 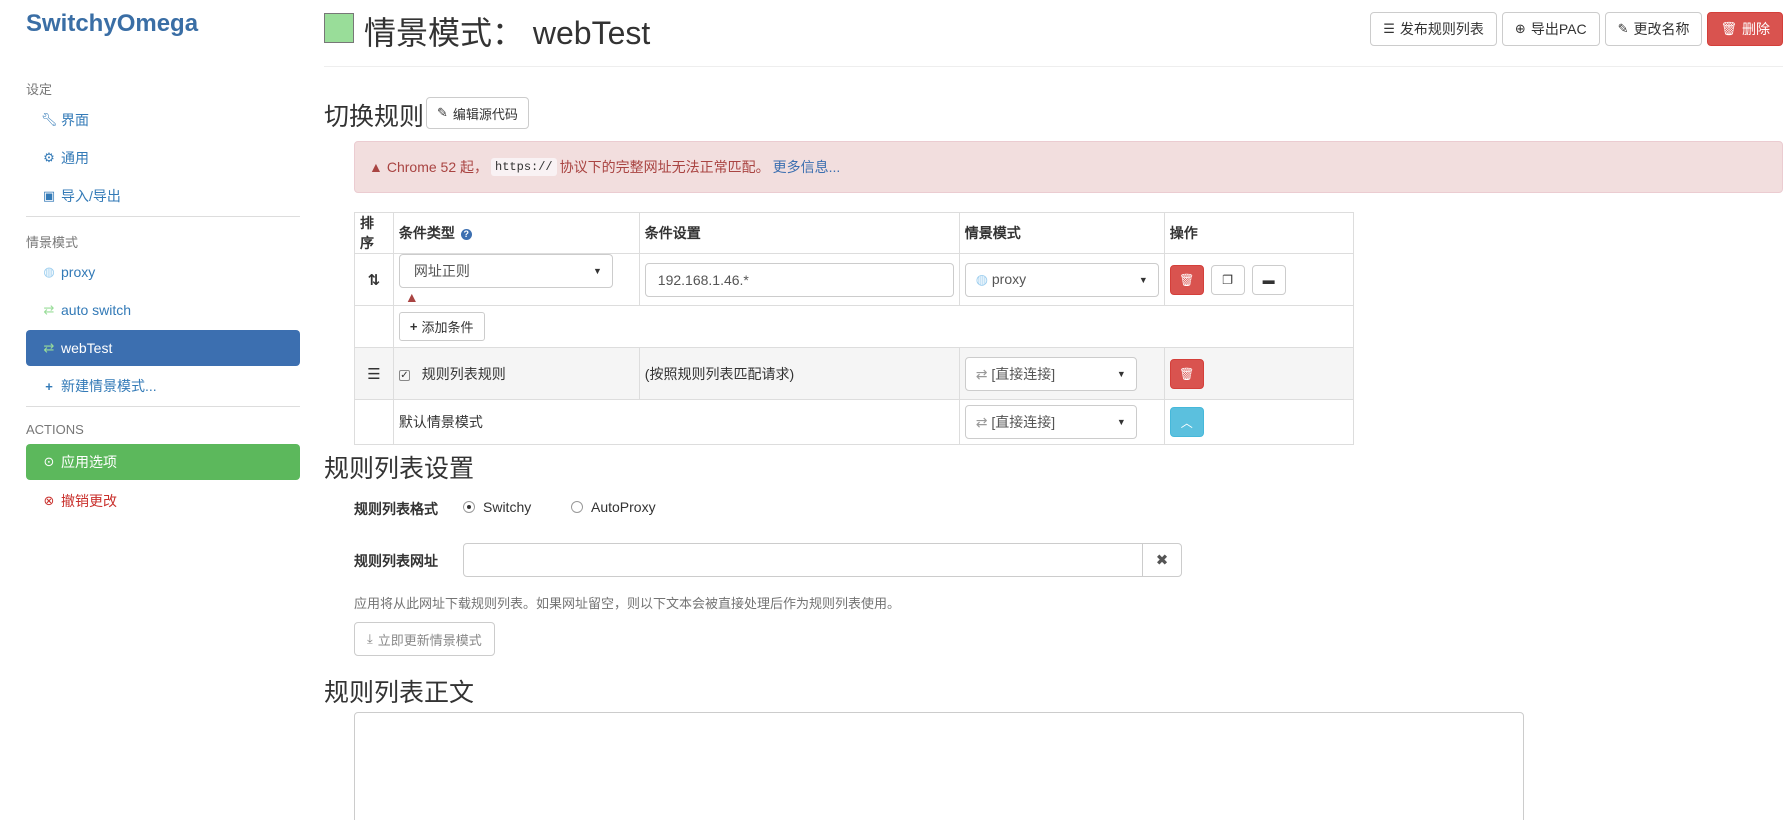 I want to click on add-condition-button: + 添加条件, so click(x=441, y=327).